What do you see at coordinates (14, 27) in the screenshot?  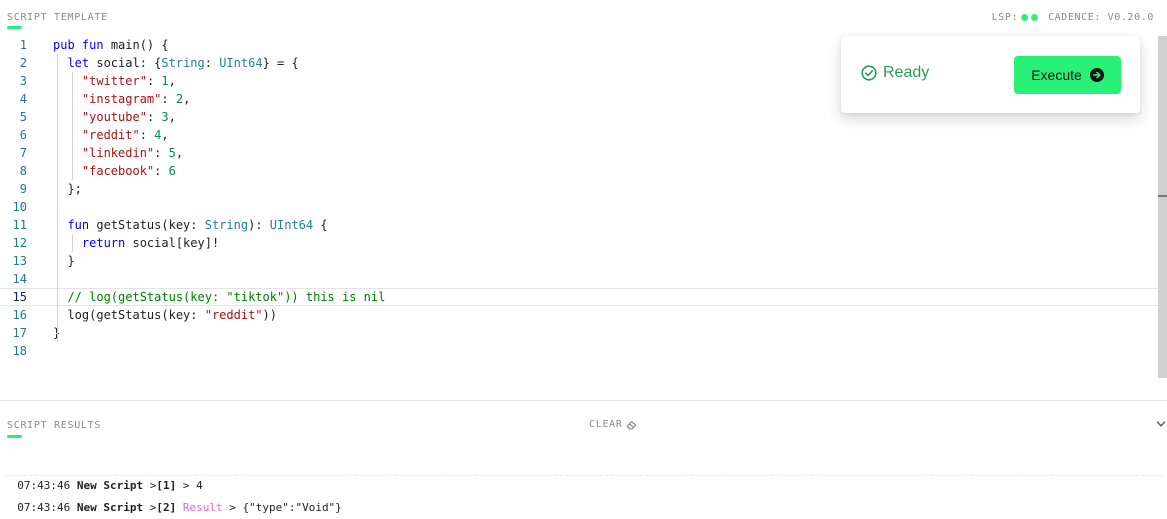 I see `title-underline` at bounding box center [14, 27].